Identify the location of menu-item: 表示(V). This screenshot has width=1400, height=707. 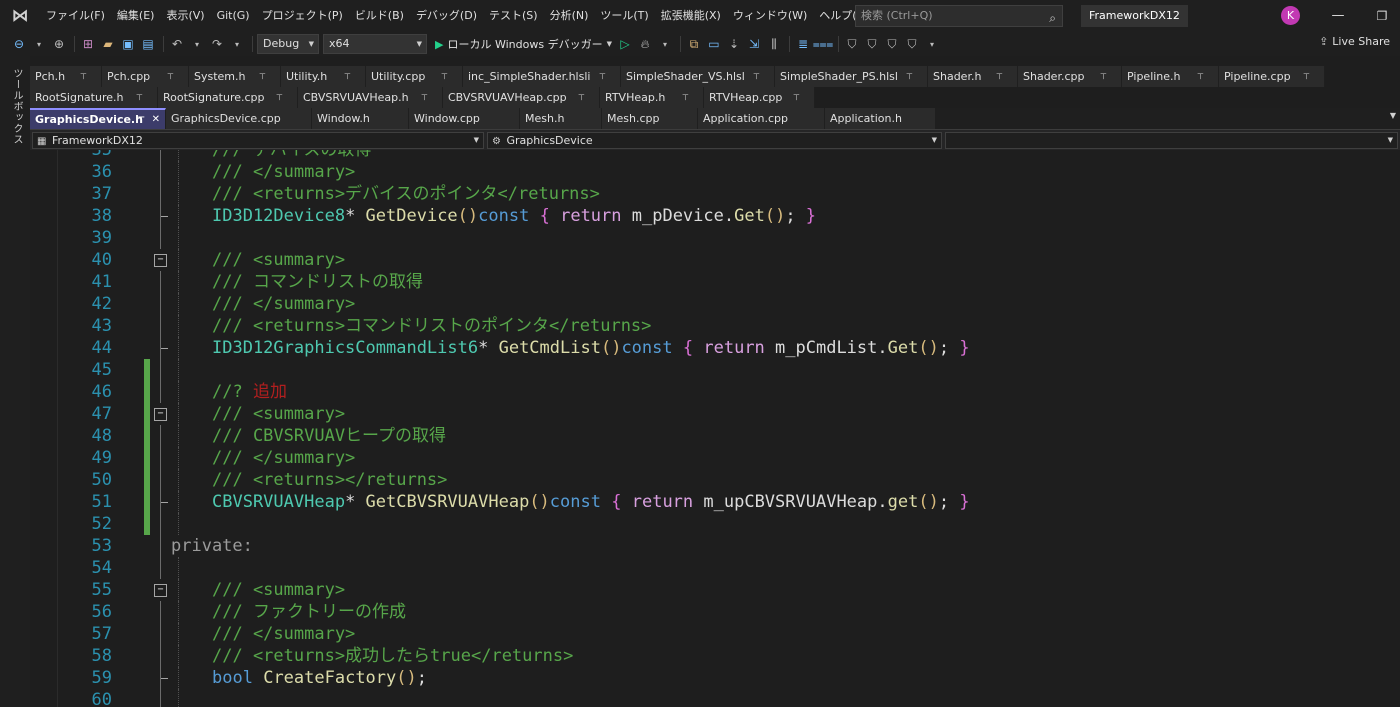
(185, 16).